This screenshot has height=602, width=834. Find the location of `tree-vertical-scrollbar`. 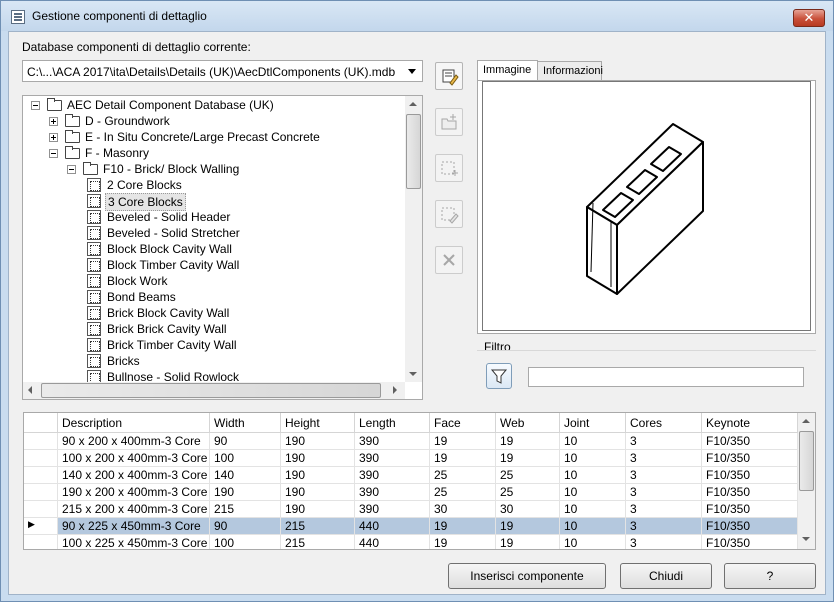

tree-vertical-scrollbar is located at coordinates (413, 239).